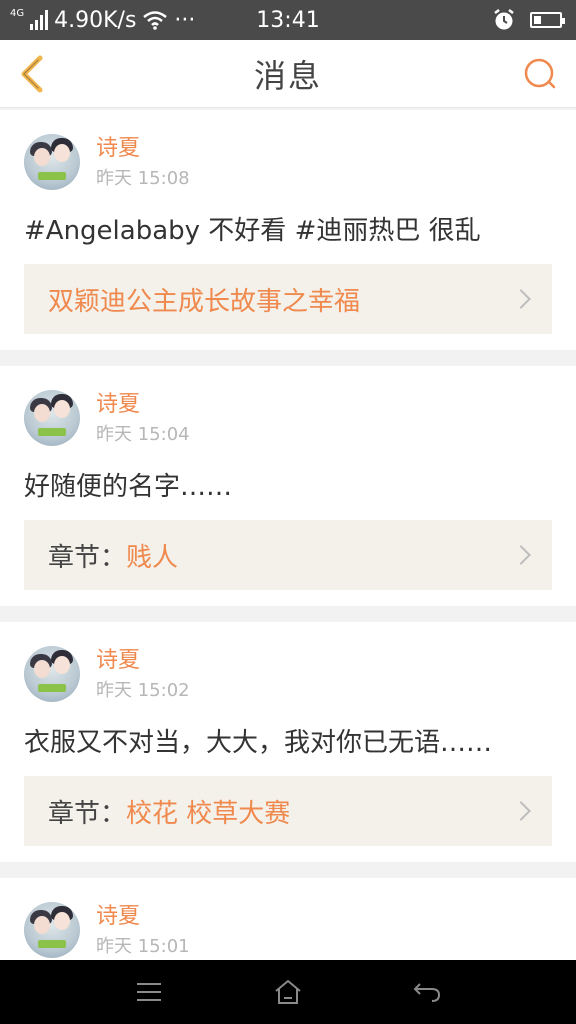  What do you see at coordinates (143, 690) in the screenshot?
I see `post-time: 昨天 15:02` at bounding box center [143, 690].